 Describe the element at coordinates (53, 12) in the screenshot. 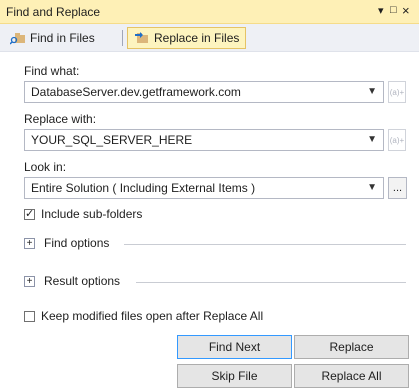

I see `window-title: Find and Replace` at that location.